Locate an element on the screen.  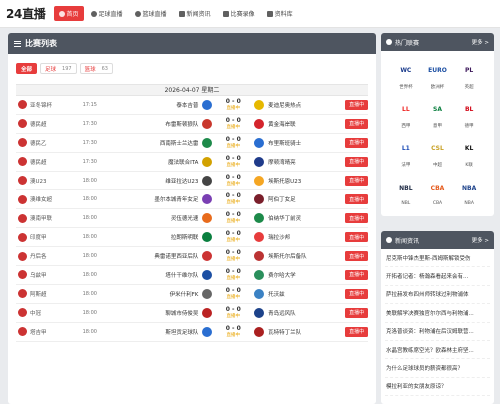
news-item: 为什么足球球员的薪资都很高？ is located at coordinates (437, 368).